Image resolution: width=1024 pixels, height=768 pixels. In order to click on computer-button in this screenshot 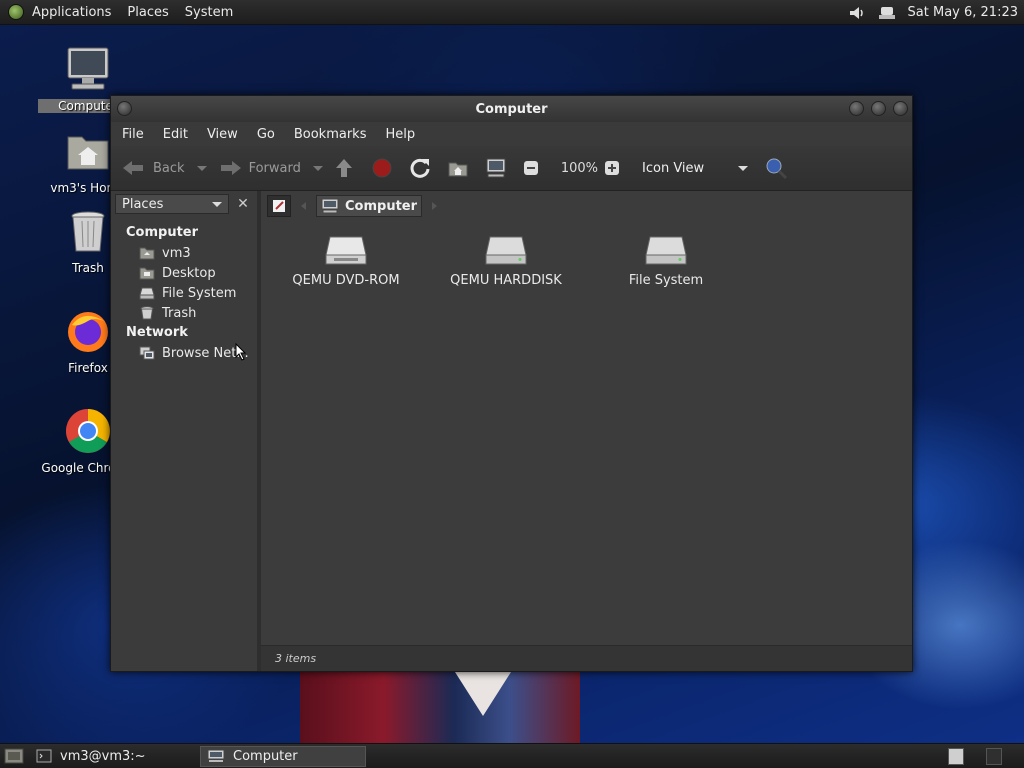, I will do `click(499, 168)`.